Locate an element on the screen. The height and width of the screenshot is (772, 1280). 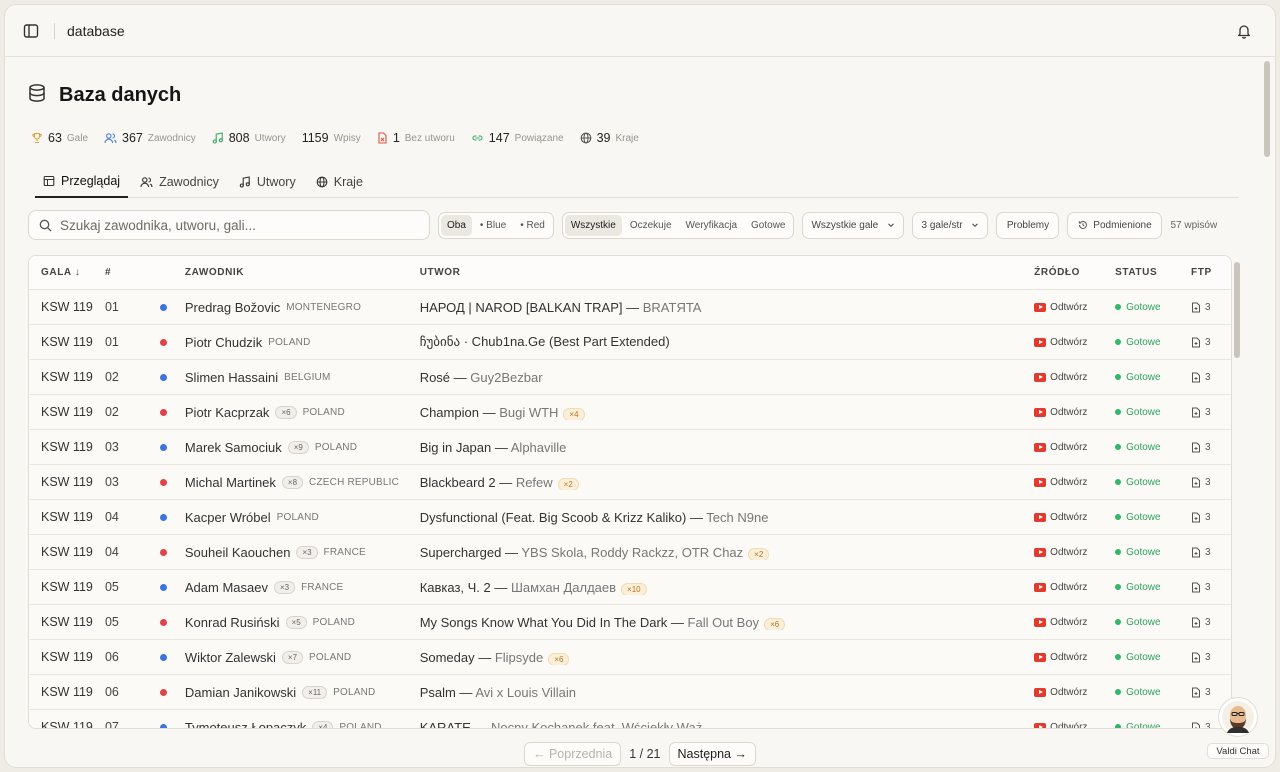
page-scrollbar is located at coordinates (1267, 412).